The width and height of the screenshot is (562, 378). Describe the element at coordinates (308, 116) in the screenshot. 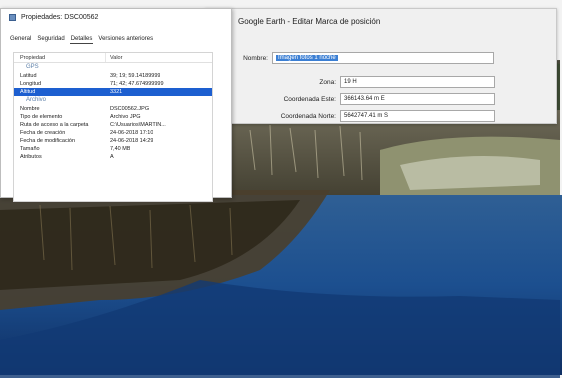

I see `north-coordinate-label: Coordenada Norte:` at that location.